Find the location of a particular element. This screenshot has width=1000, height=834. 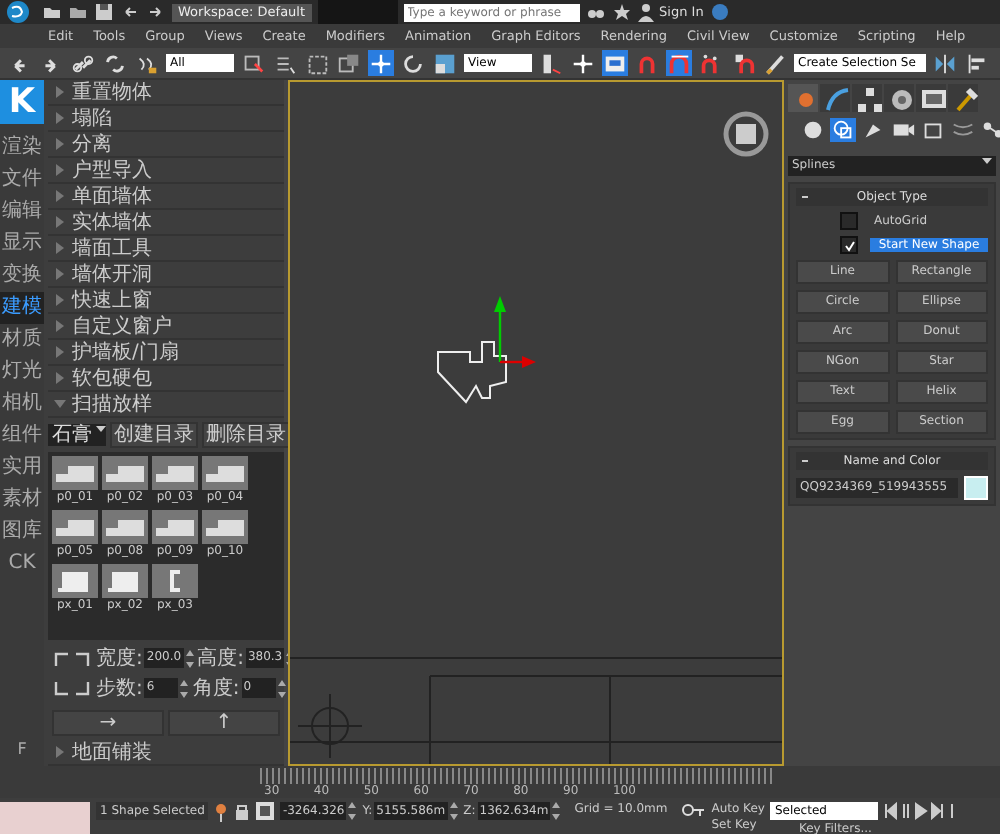

sidebar-tab: 文件 is located at coordinates (22, 180).